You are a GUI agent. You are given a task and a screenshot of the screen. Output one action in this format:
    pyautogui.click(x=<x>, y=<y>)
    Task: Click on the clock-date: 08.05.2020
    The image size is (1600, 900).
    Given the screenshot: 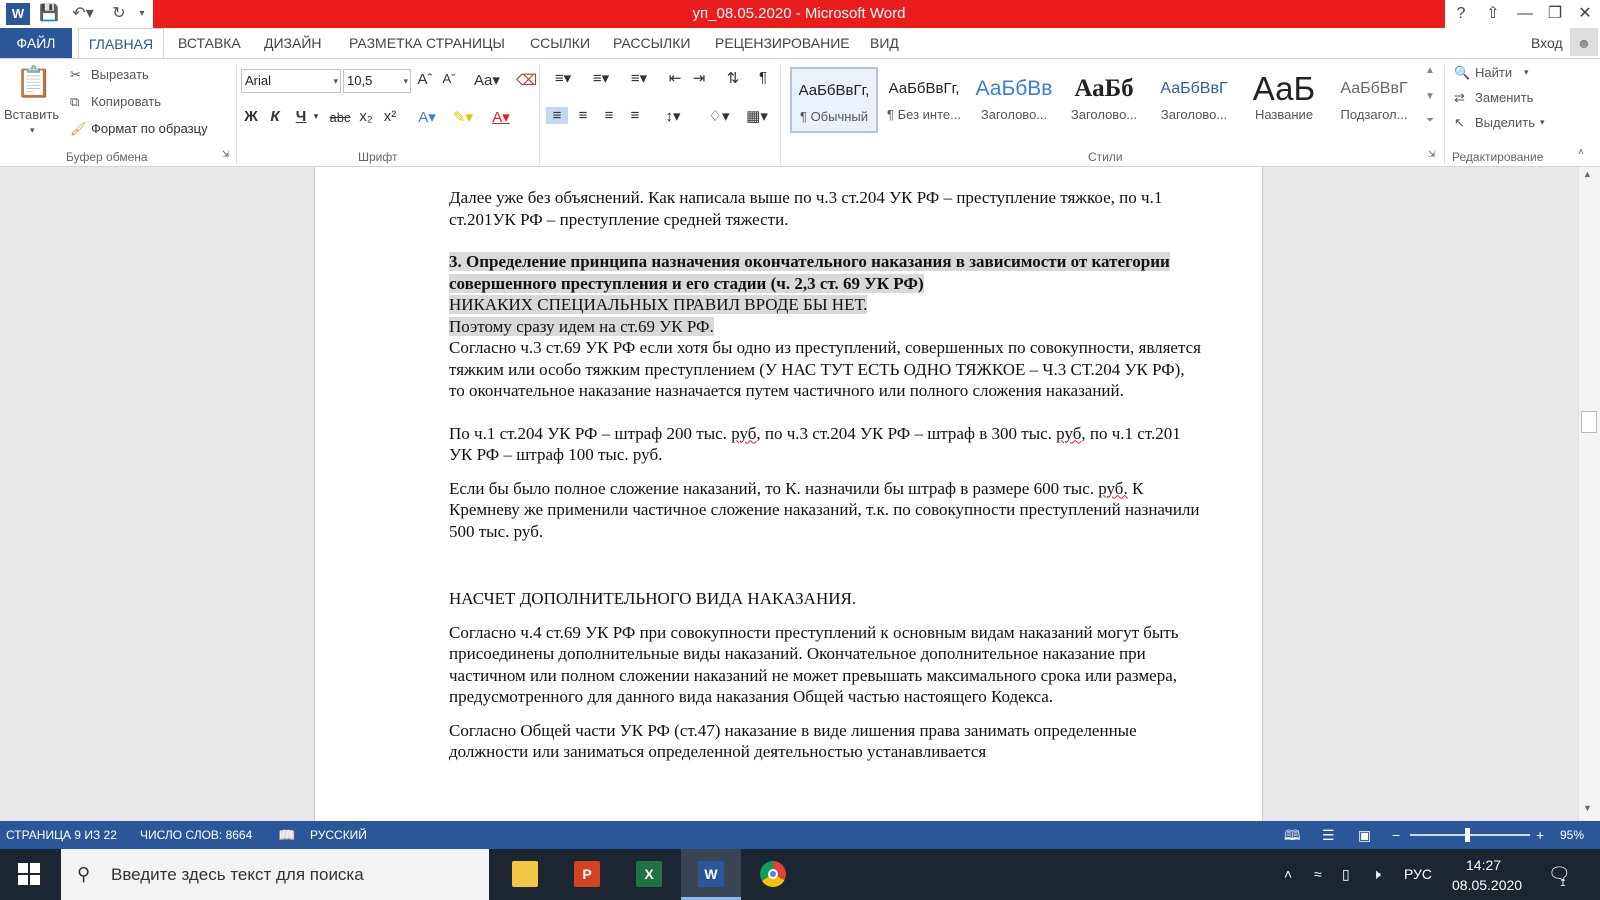 What is the action you would take?
    pyautogui.click(x=1487, y=885)
    